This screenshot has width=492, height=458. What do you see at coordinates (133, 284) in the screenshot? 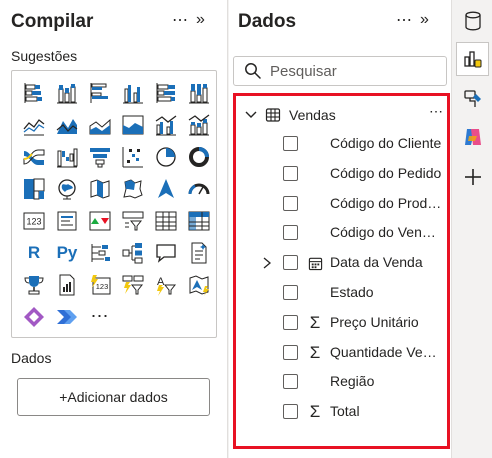
I see `visual-button-slicer-button` at bounding box center [133, 284].